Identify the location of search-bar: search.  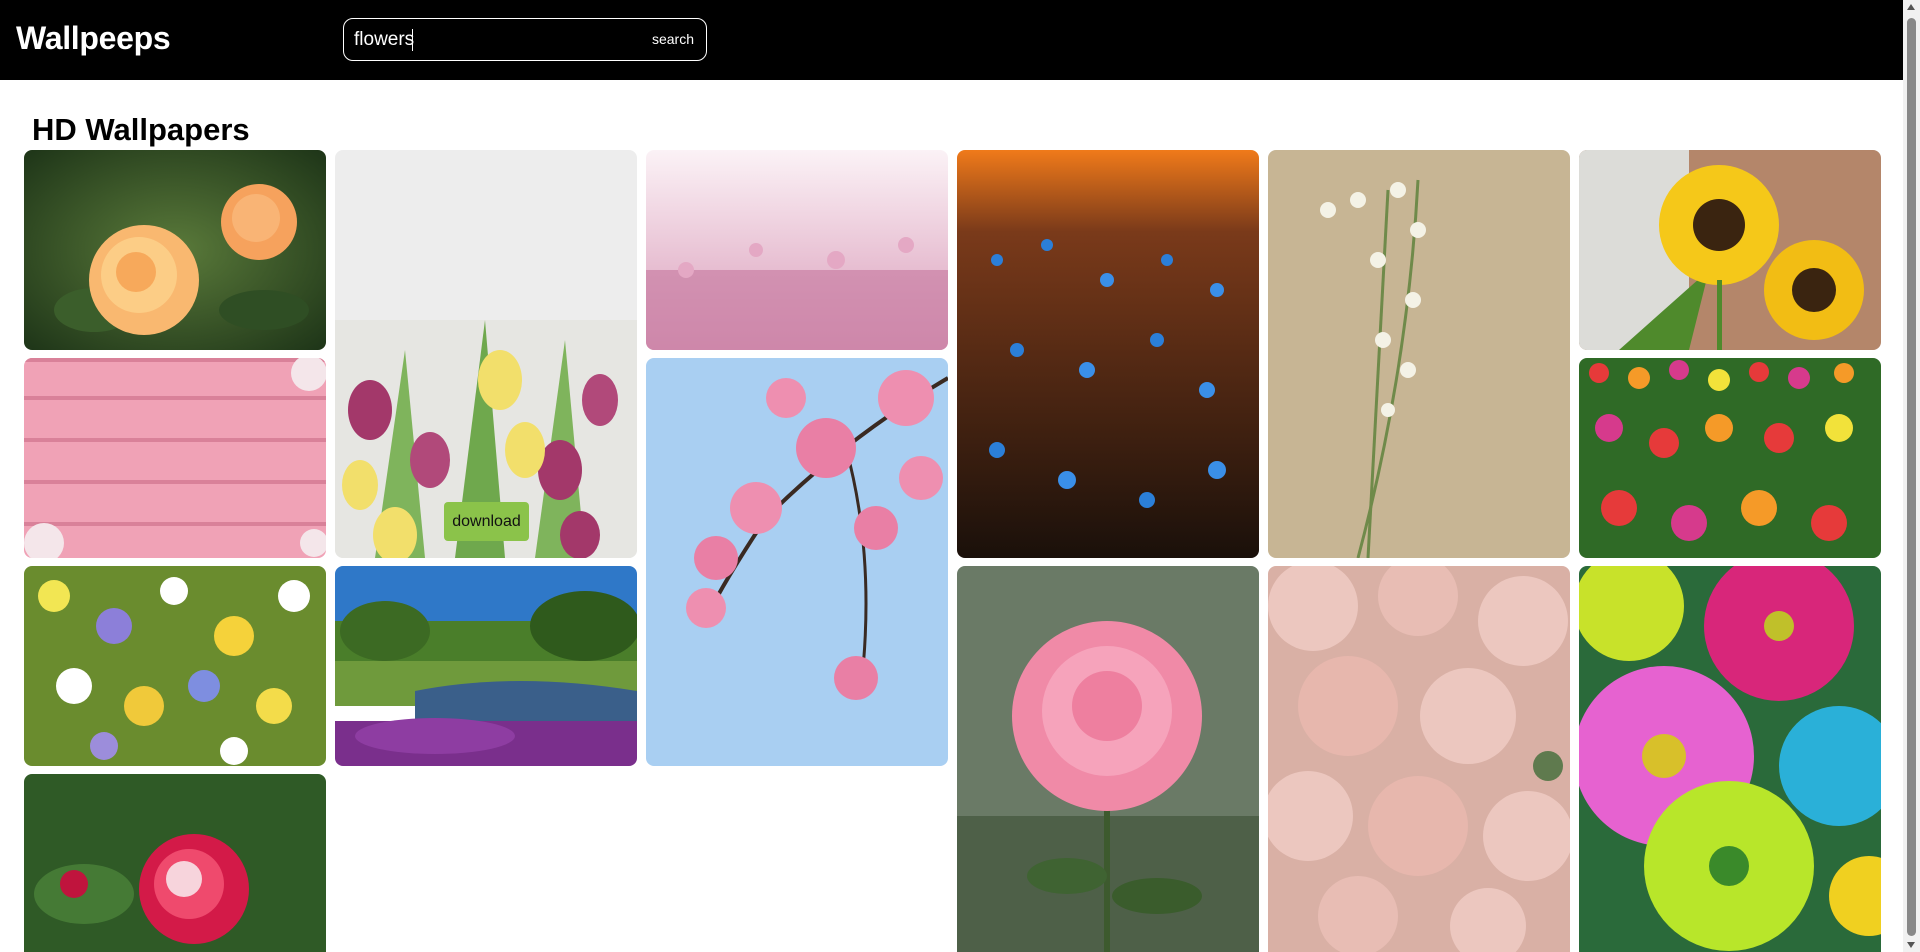
(525, 39).